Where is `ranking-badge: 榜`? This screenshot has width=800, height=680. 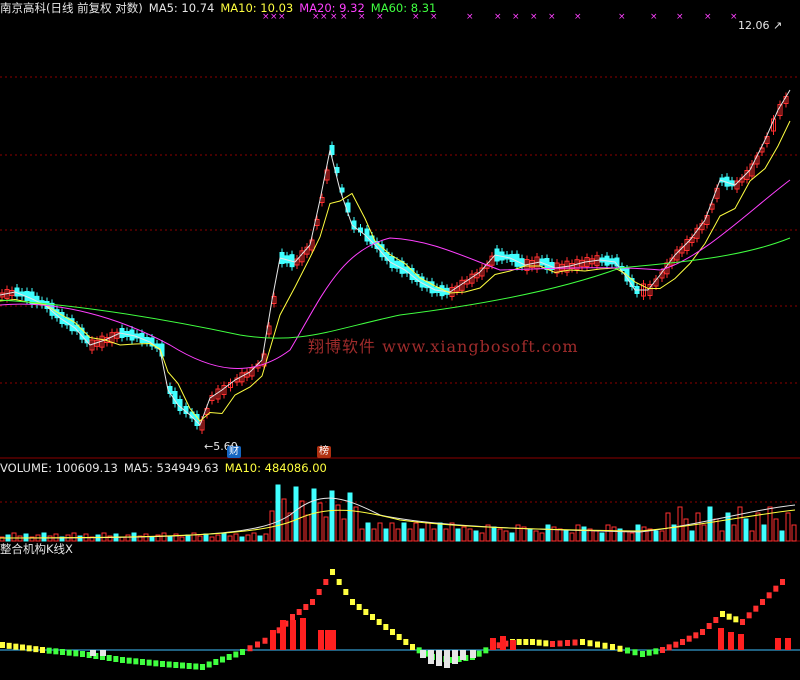 ranking-badge: 榜 is located at coordinates (324, 452).